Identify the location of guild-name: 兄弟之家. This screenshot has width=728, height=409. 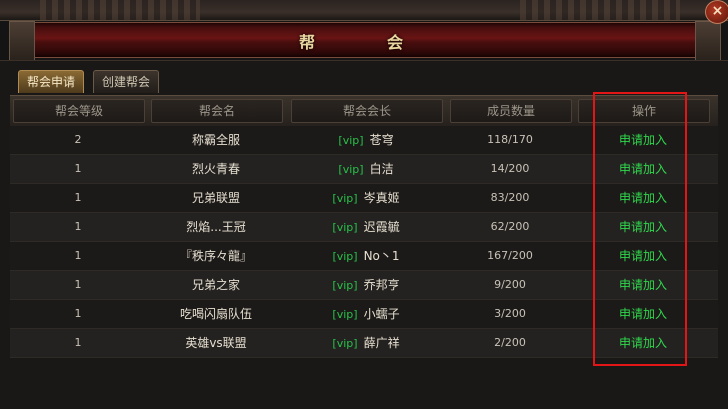
(215, 285).